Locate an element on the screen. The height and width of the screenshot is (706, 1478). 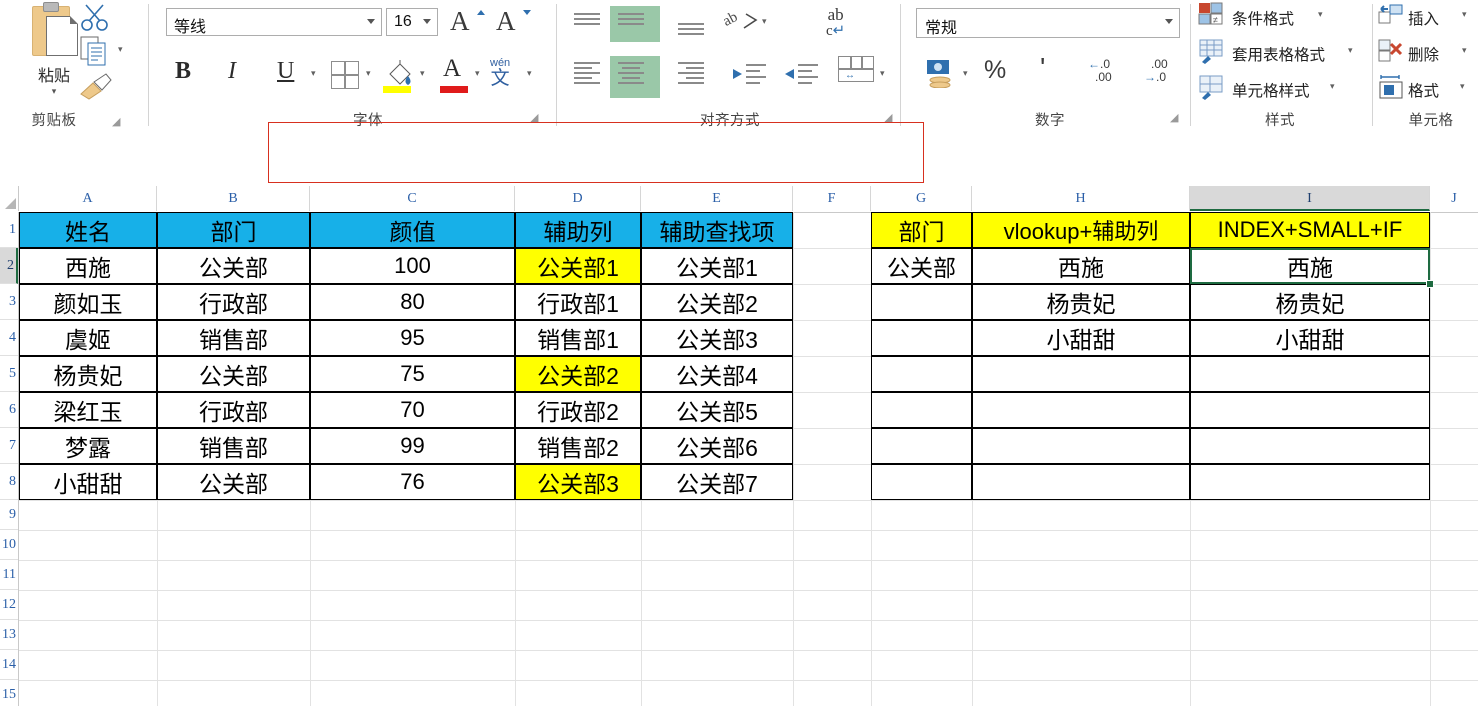
cell-h8 is located at coordinates (1081, 482).